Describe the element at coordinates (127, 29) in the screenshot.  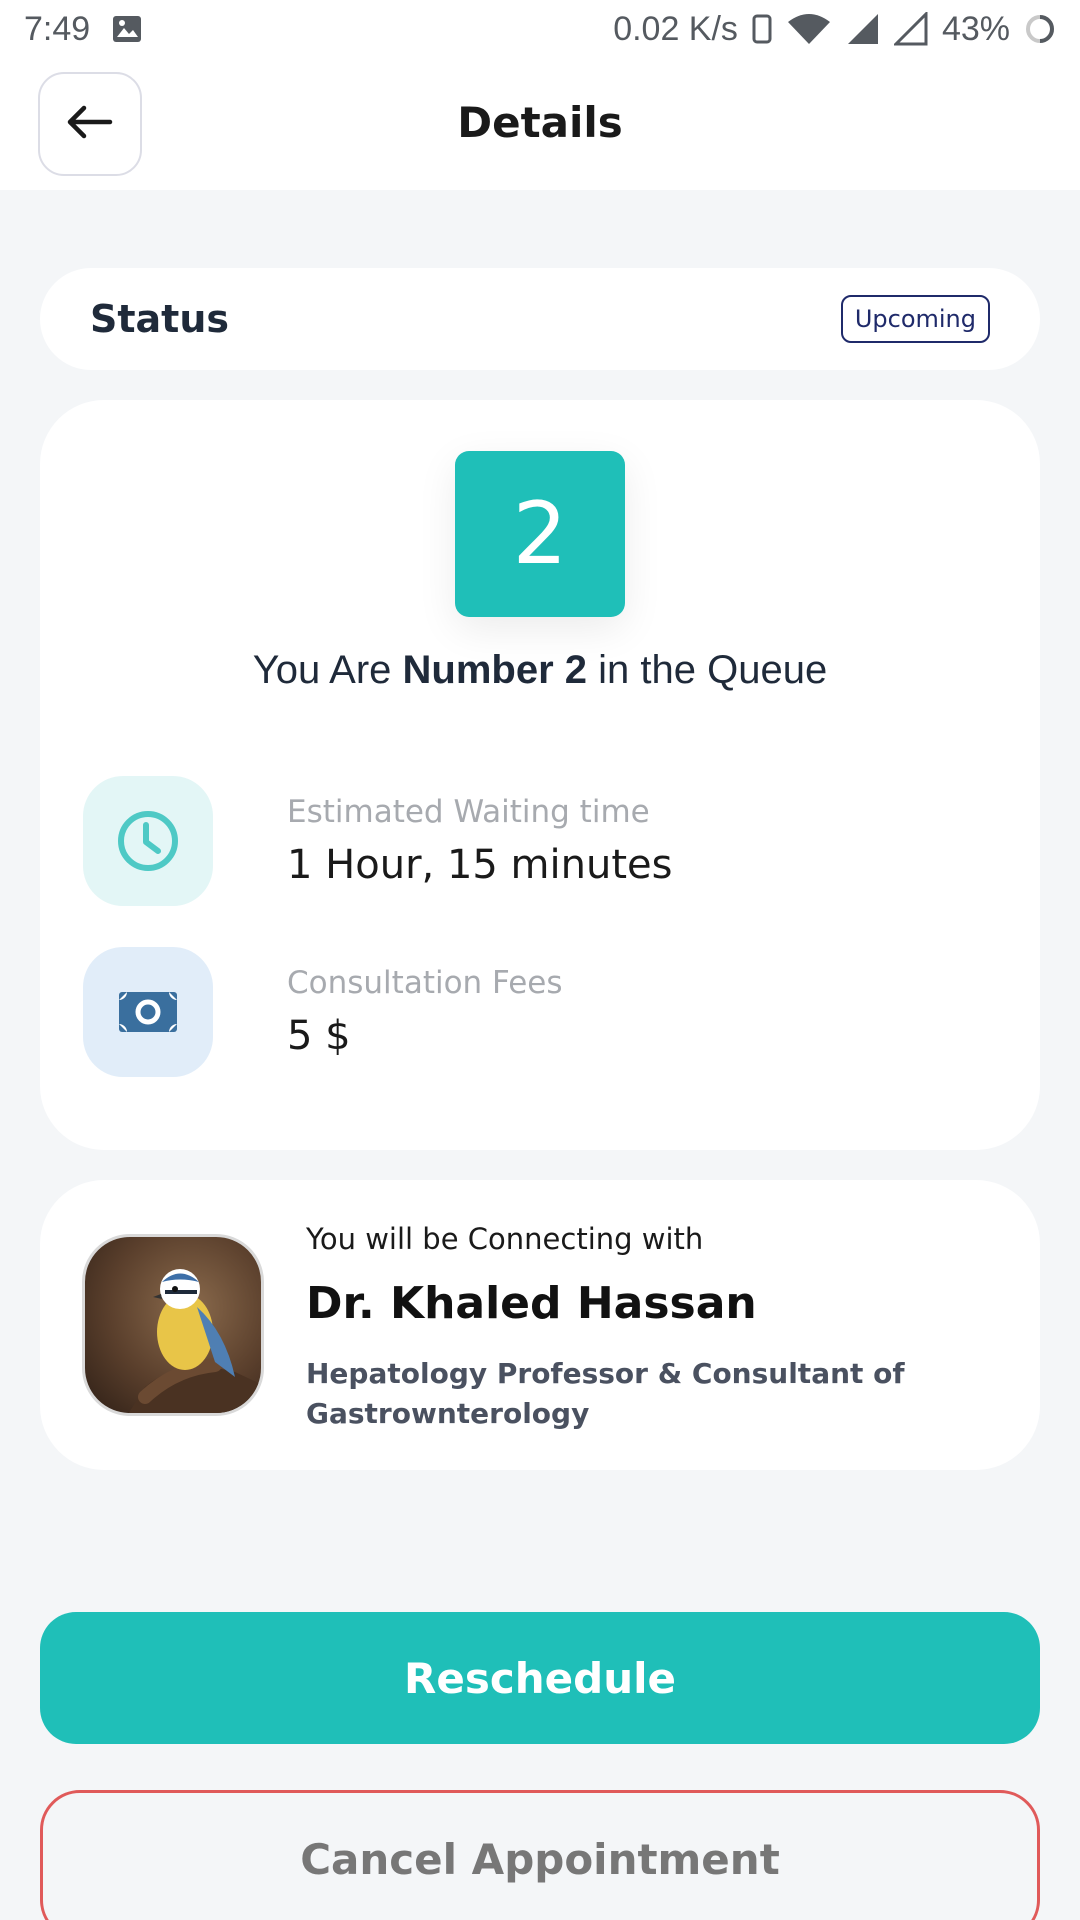
I see `image-notification-icon` at that location.